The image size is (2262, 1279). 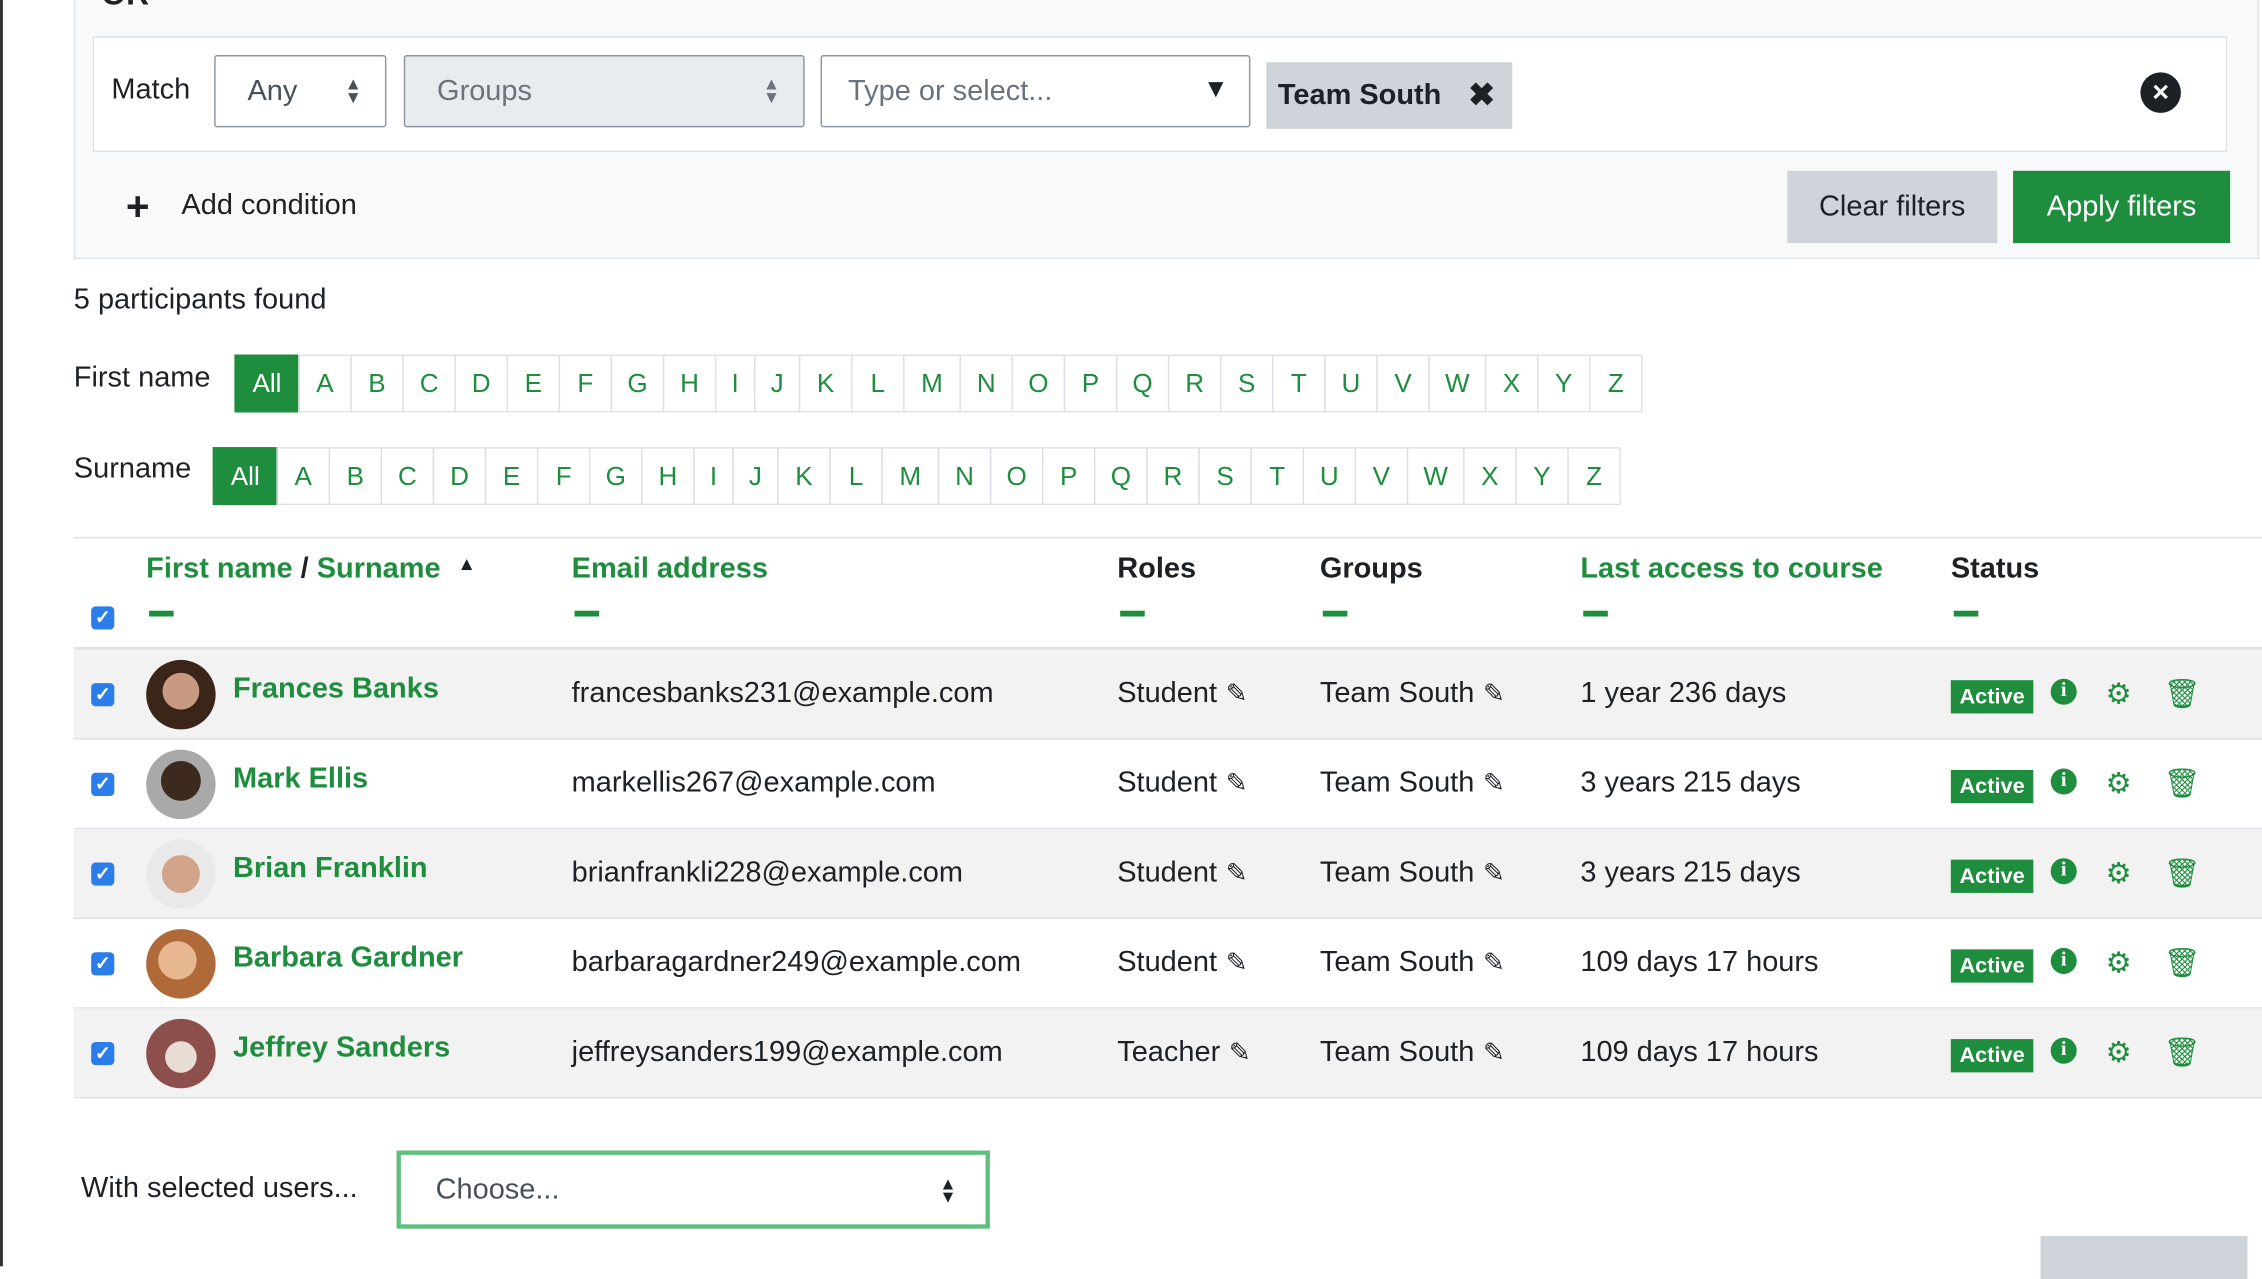 I want to click on surname-initial-c: C, so click(x=407, y=476).